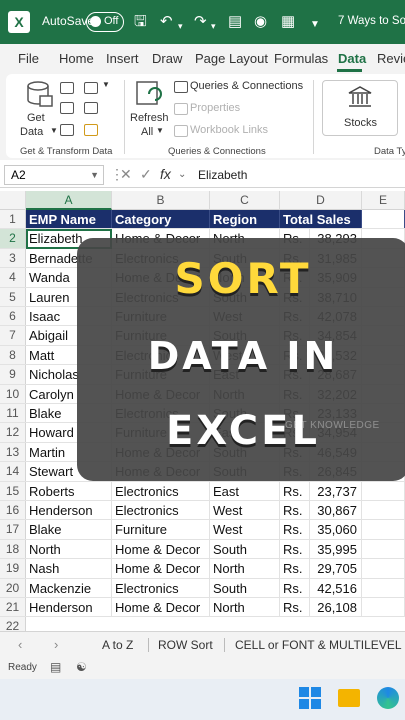  I want to click on row-number: 5, so click(13, 296).